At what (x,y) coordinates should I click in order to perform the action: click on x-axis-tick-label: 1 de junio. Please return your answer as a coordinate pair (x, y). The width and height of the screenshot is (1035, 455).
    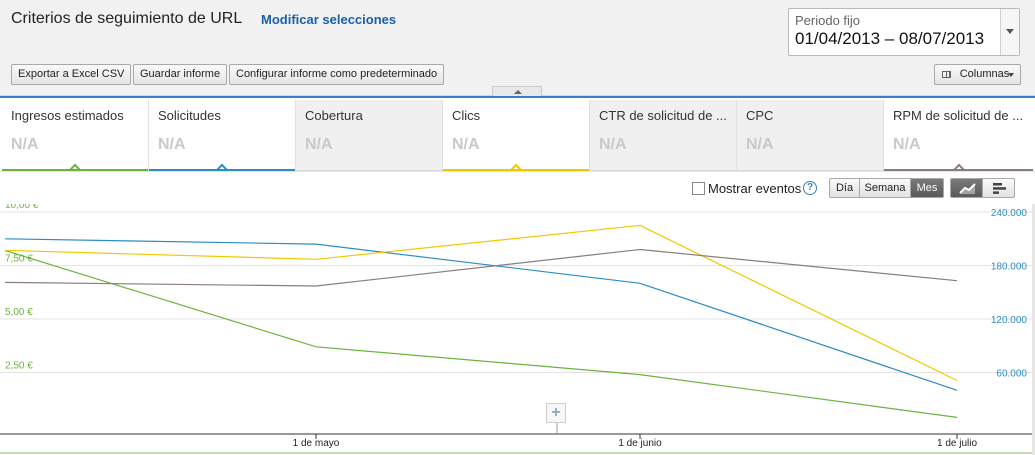
    Looking at the image, I should click on (640, 443).